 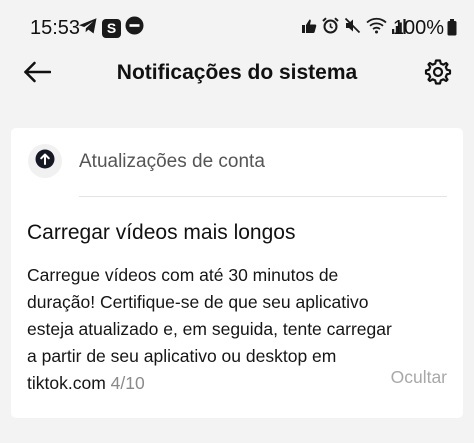 I want to click on status-bar: 15:53 S 100%, so click(x=237, y=27).